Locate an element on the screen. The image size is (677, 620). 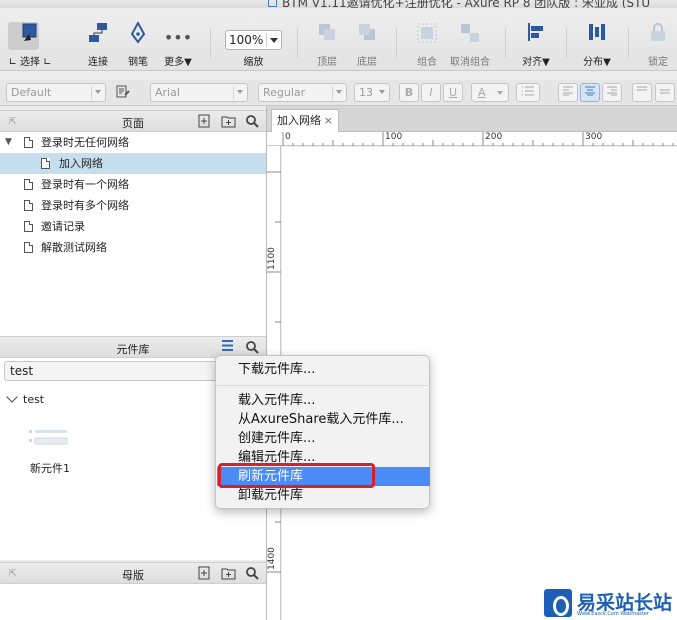
library-group: test is located at coordinates (25, 398).